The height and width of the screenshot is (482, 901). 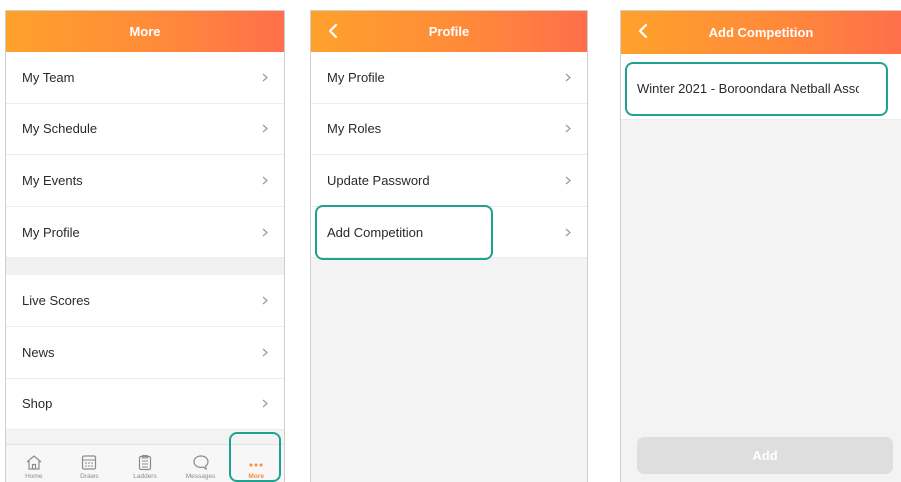 I want to click on menu-item-my-team: My Team, so click(x=145, y=78).